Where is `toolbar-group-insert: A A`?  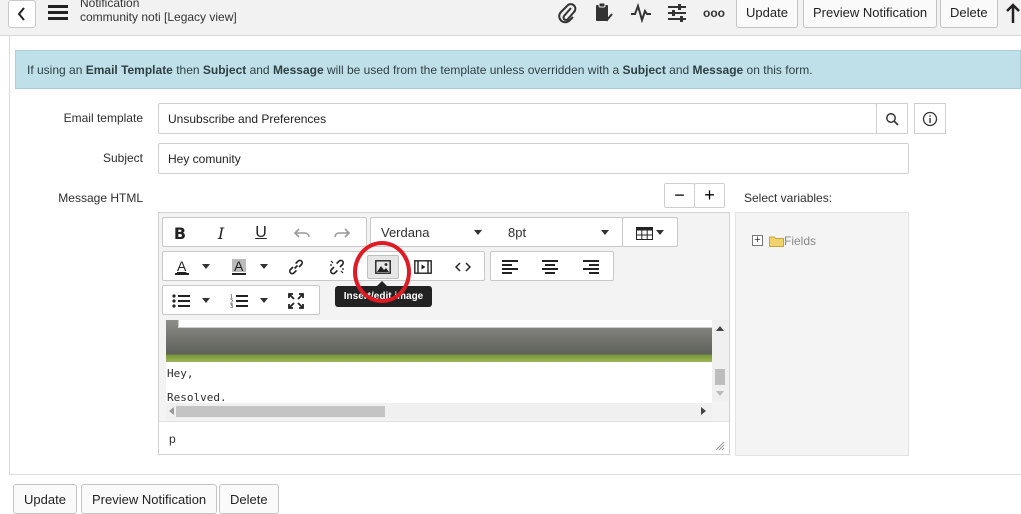
toolbar-group-insert: A A is located at coordinates (323, 266).